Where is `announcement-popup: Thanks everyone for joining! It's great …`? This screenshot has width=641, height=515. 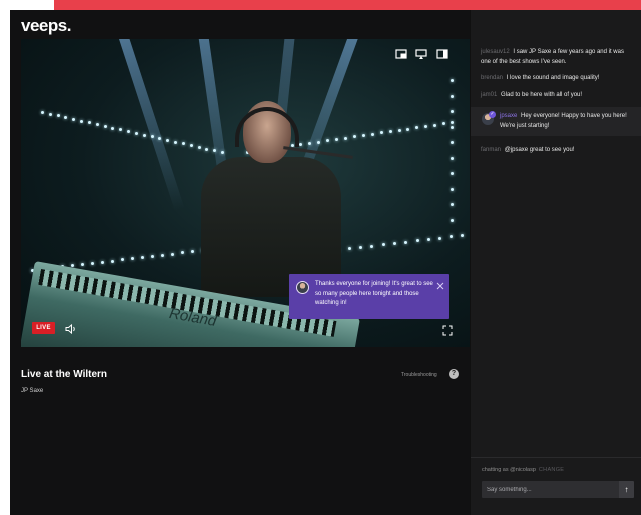 announcement-popup: Thanks everyone for joining! It's great … is located at coordinates (369, 296).